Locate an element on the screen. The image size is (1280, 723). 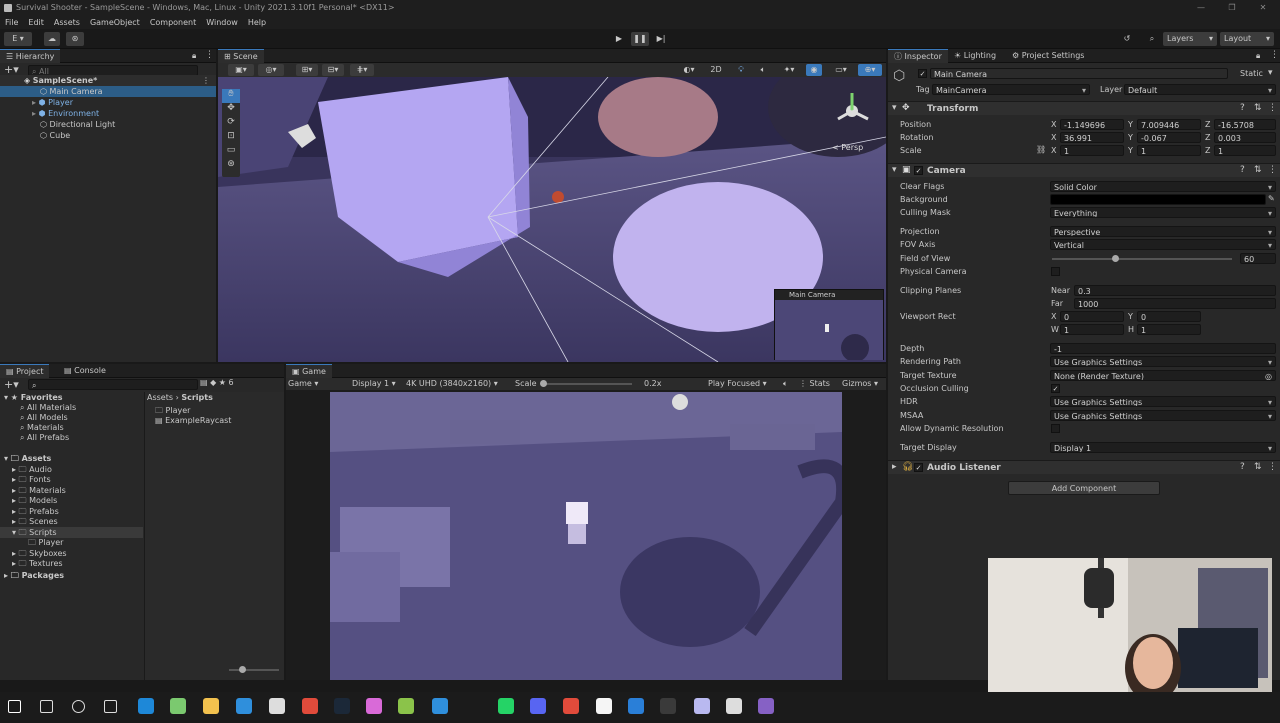
rotate-tool-icon: ⟳ is located at coordinates (231, 124).